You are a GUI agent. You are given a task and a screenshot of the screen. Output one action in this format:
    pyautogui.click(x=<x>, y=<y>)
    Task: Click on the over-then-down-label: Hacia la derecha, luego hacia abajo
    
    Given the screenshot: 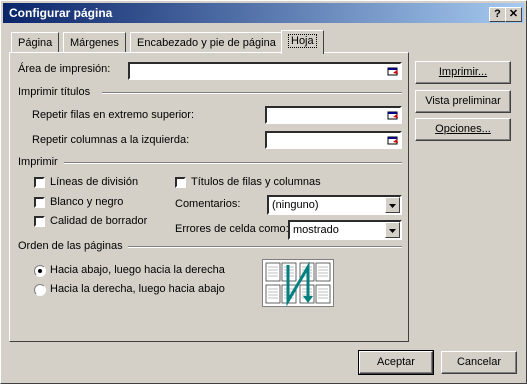 What is the action you would take?
    pyautogui.click(x=137, y=289)
    